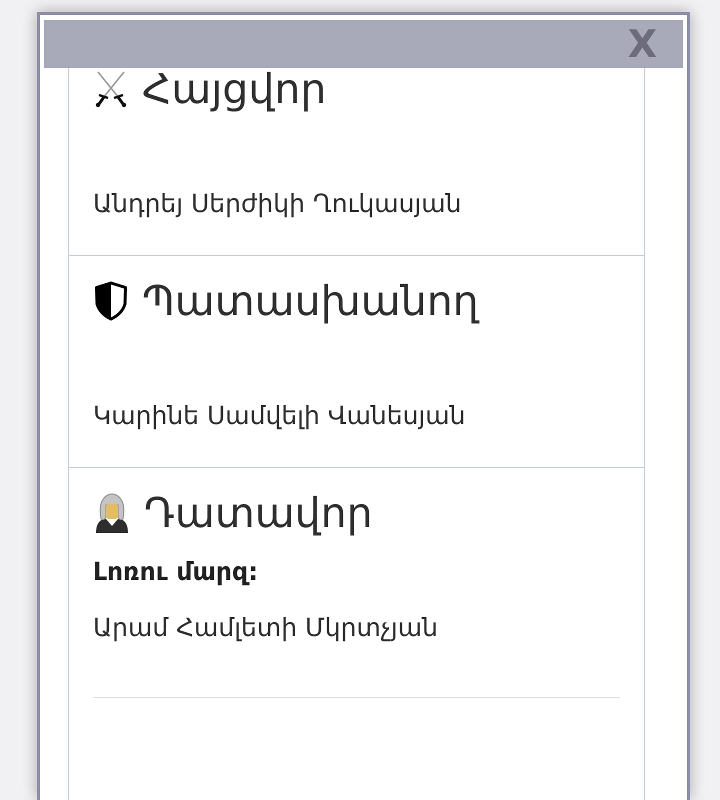 The width and height of the screenshot is (720, 800). I want to click on party-name: Արամ Համլետի Մկրտչյան, so click(266, 628).